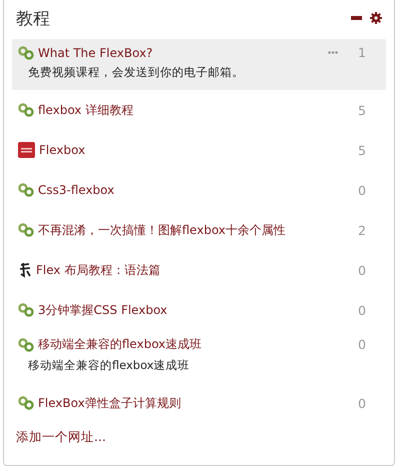  Describe the element at coordinates (136, 72) in the screenshot. I see `bookmark-description: 免费视频课程，会发送到你的电子邮箱。` at that location.